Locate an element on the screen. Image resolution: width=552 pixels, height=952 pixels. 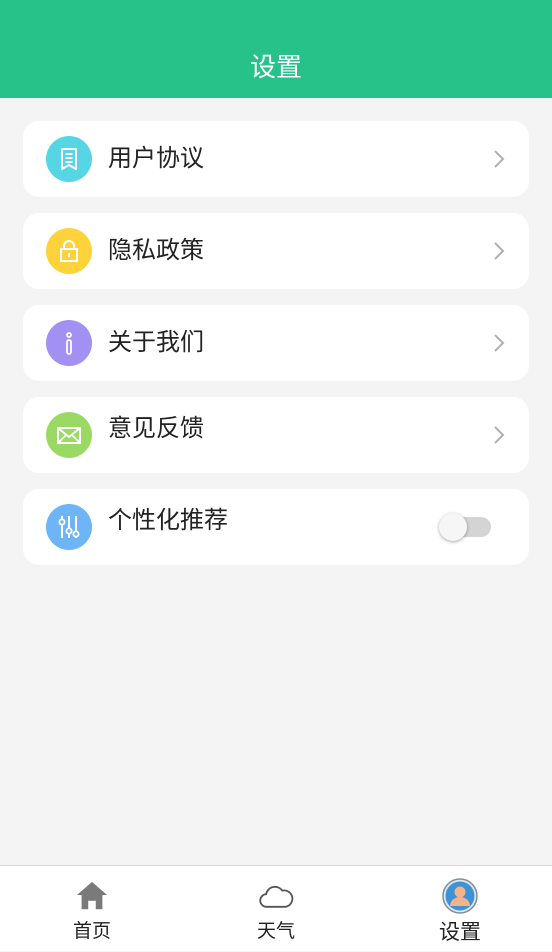
personalized-recommendation-toggle is located at coordinates (465, 527).